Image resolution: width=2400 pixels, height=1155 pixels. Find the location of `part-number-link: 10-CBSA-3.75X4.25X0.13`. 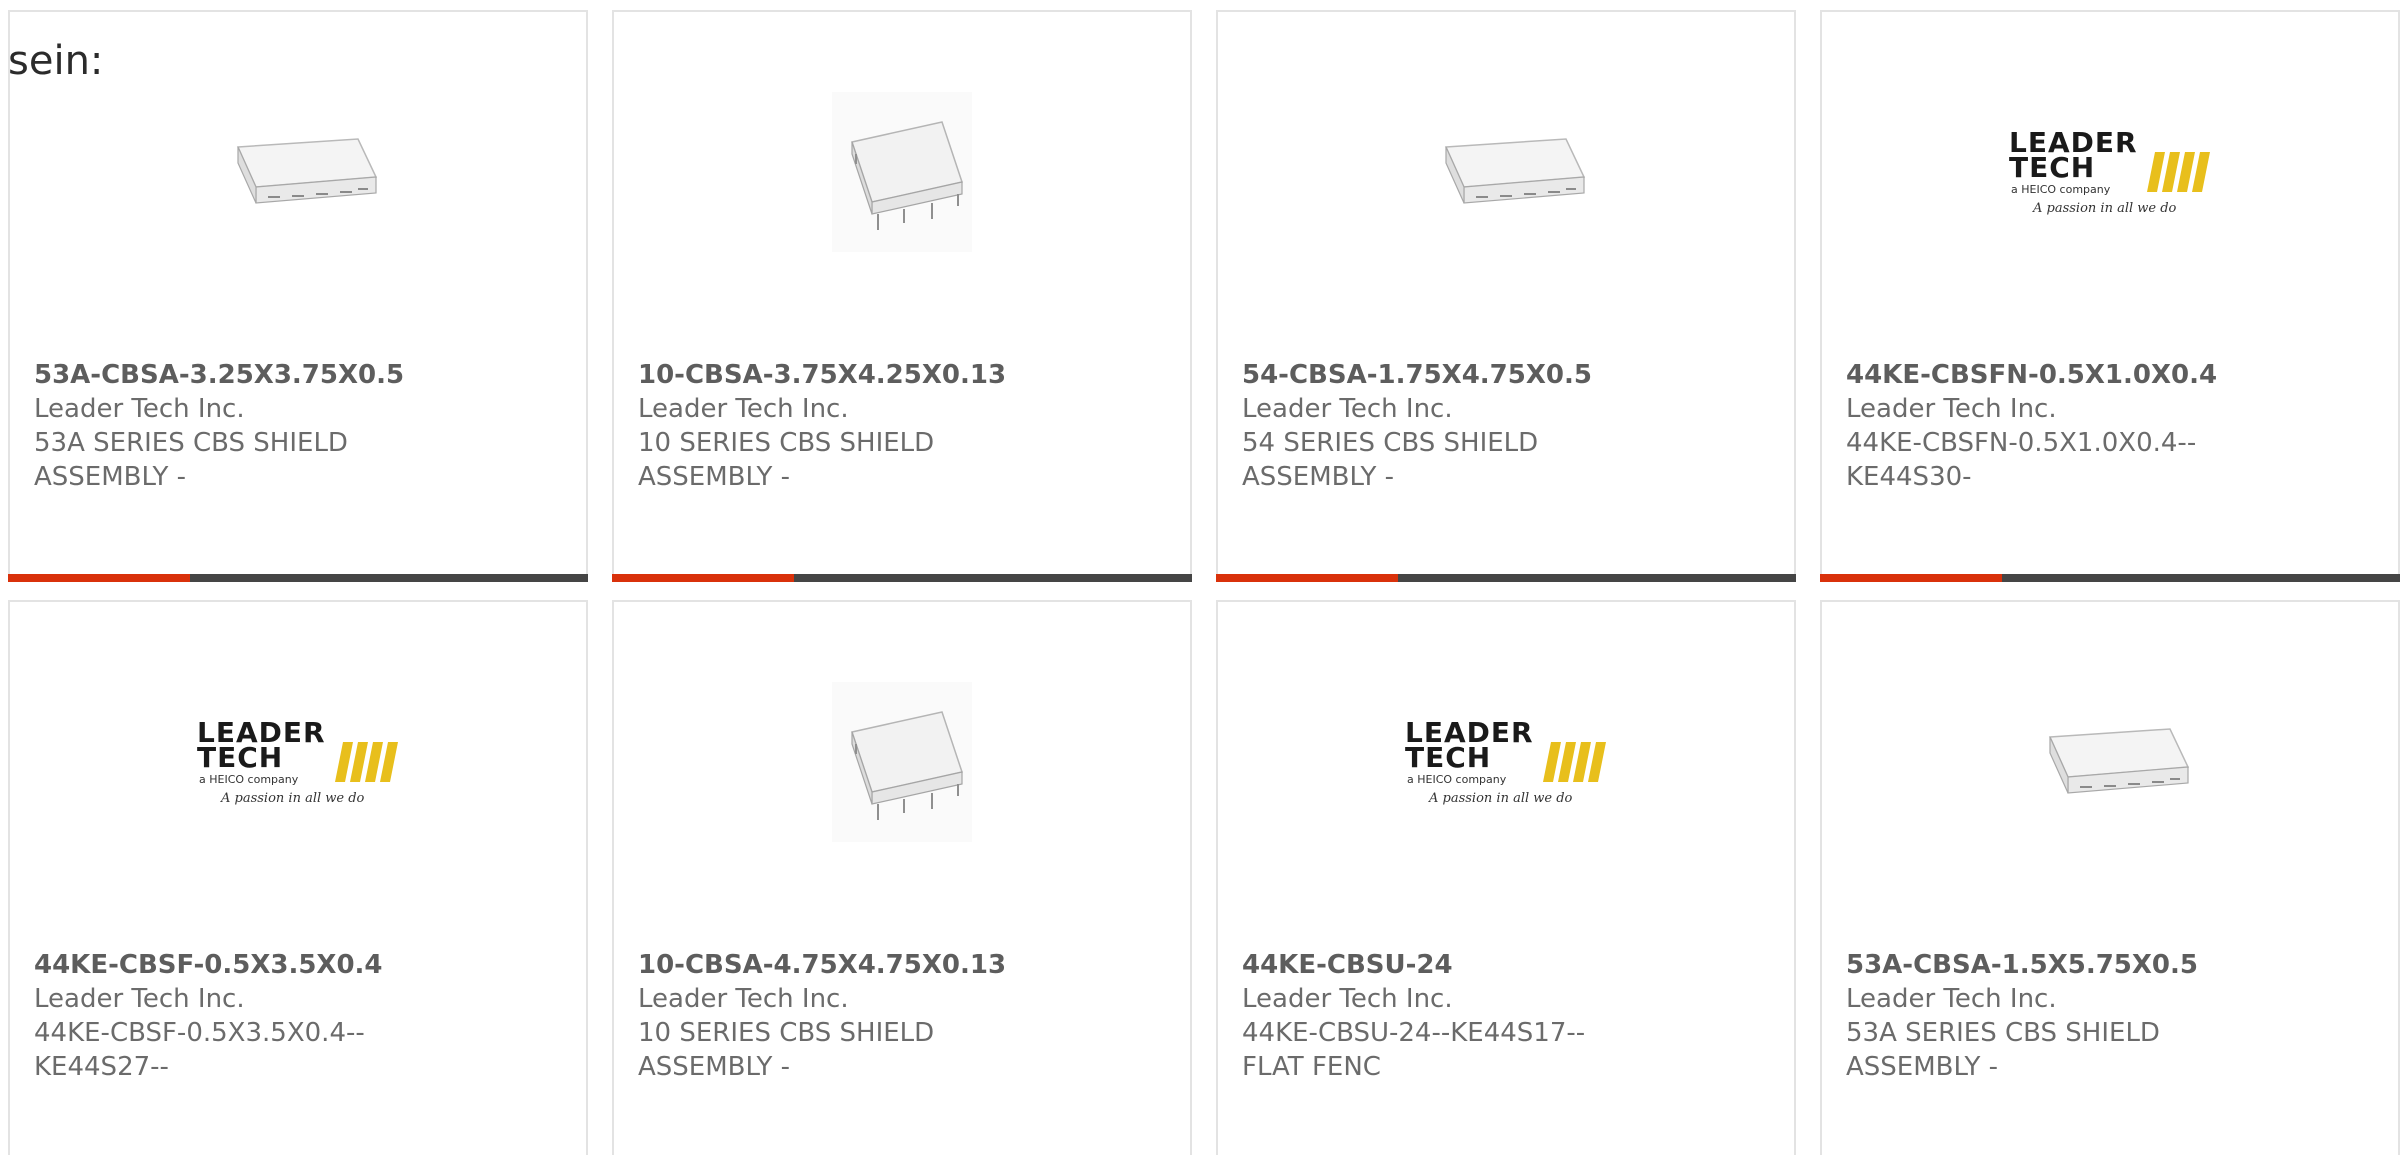

part-number-link: 10-CBSA-3.75X4.25X0.13 is located at coordinates (838, 375).